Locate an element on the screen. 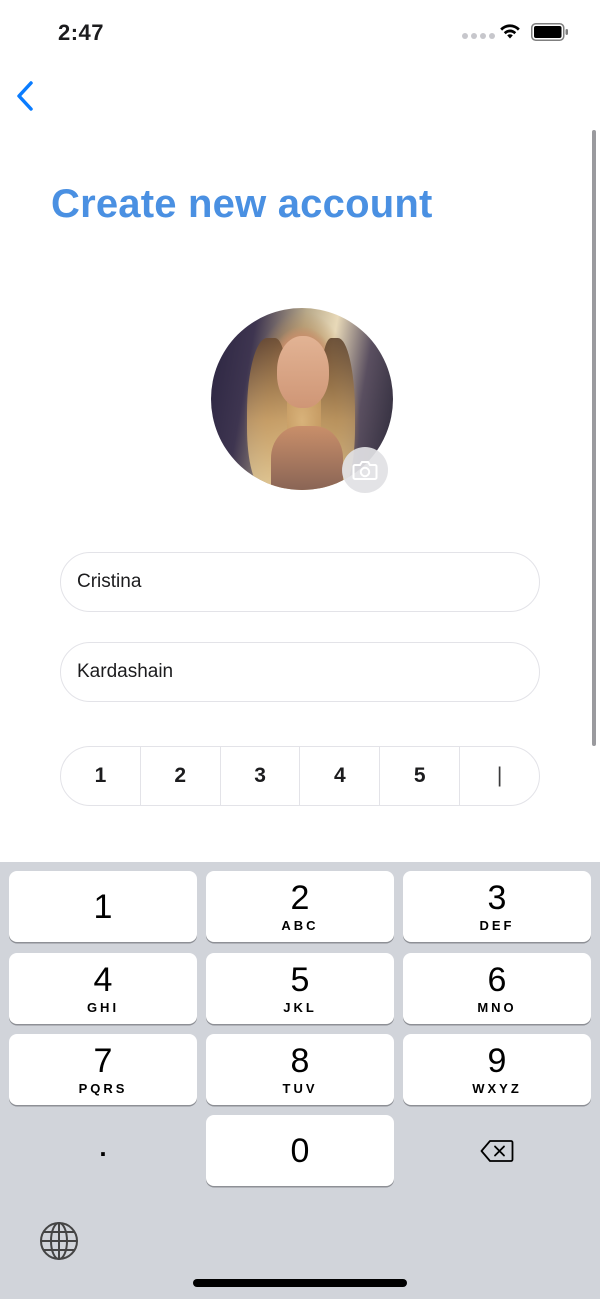  key-letters: MNO is located at coordinates (497, 1007).